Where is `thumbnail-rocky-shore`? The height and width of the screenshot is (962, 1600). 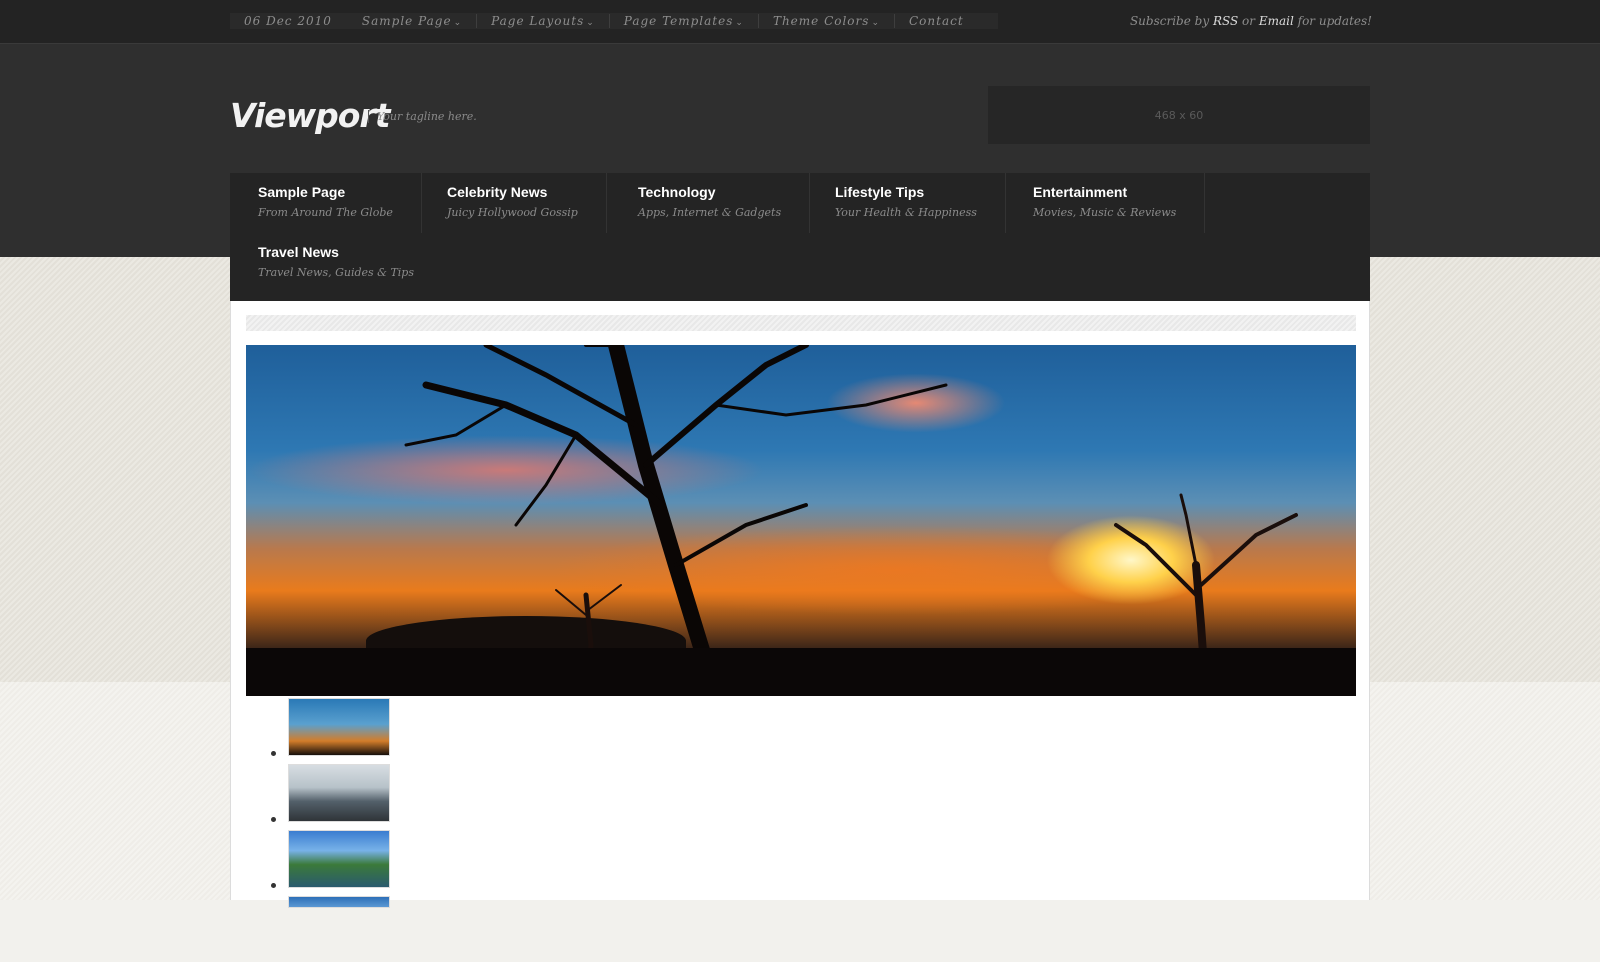 thumbnail-rocky-shore is located at coordinates (339, 793).